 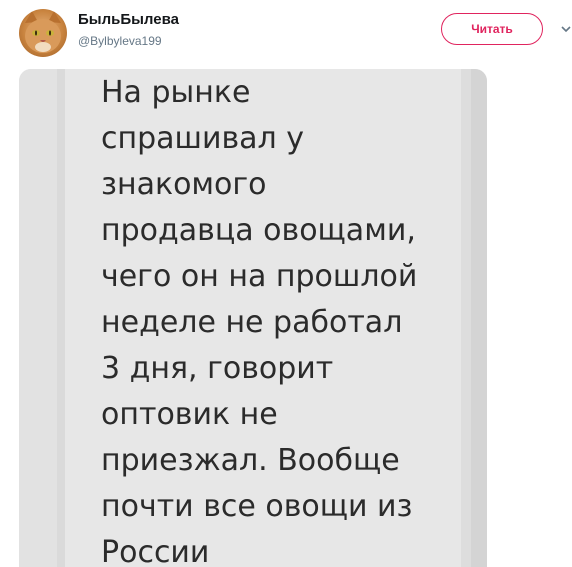 What do you see at coordinates (566, 28) in the screenshot?
I see `chevron-down-icon` at bounding box center [566, 28].